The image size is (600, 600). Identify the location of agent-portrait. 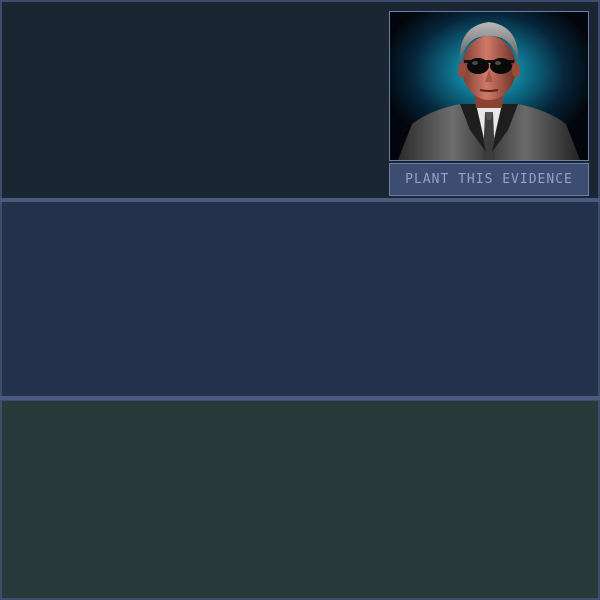
(489, 86).